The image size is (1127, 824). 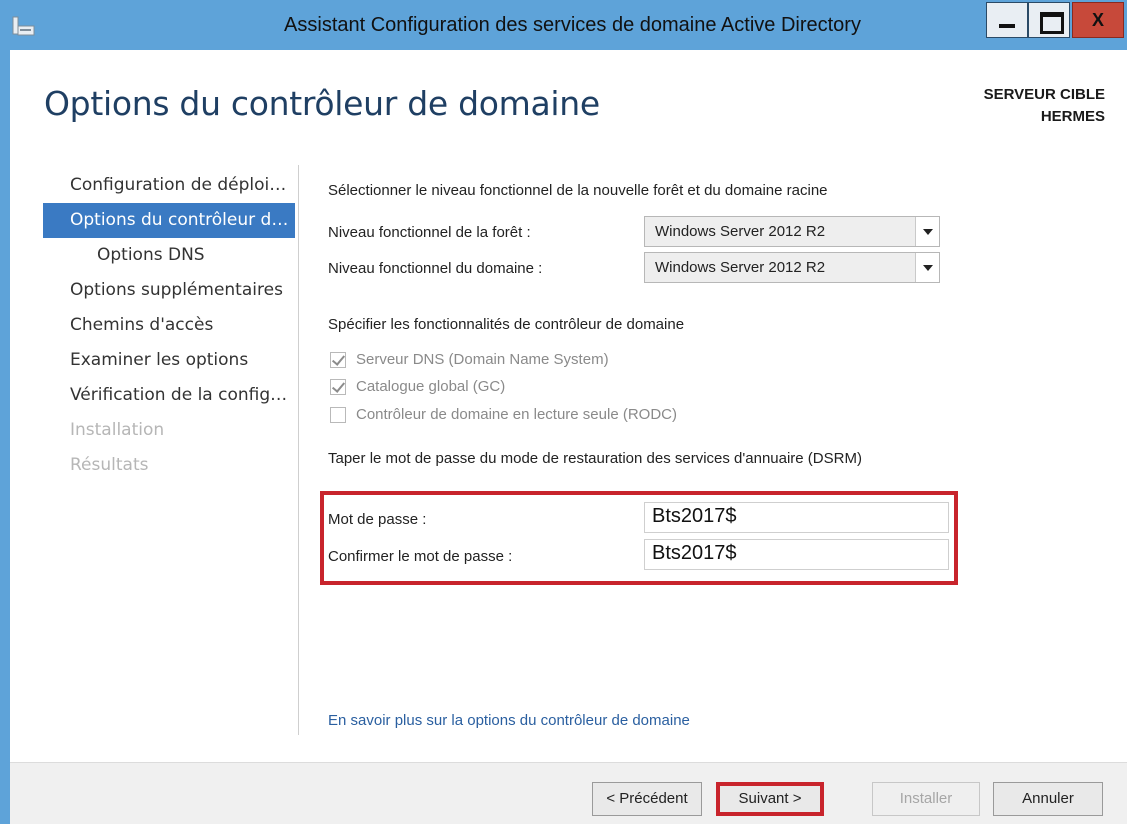 What do you see at coordinates (109, 465) in the screenshot?
I see `nav-item-results: Résultats` at bounding box center [109, 465].